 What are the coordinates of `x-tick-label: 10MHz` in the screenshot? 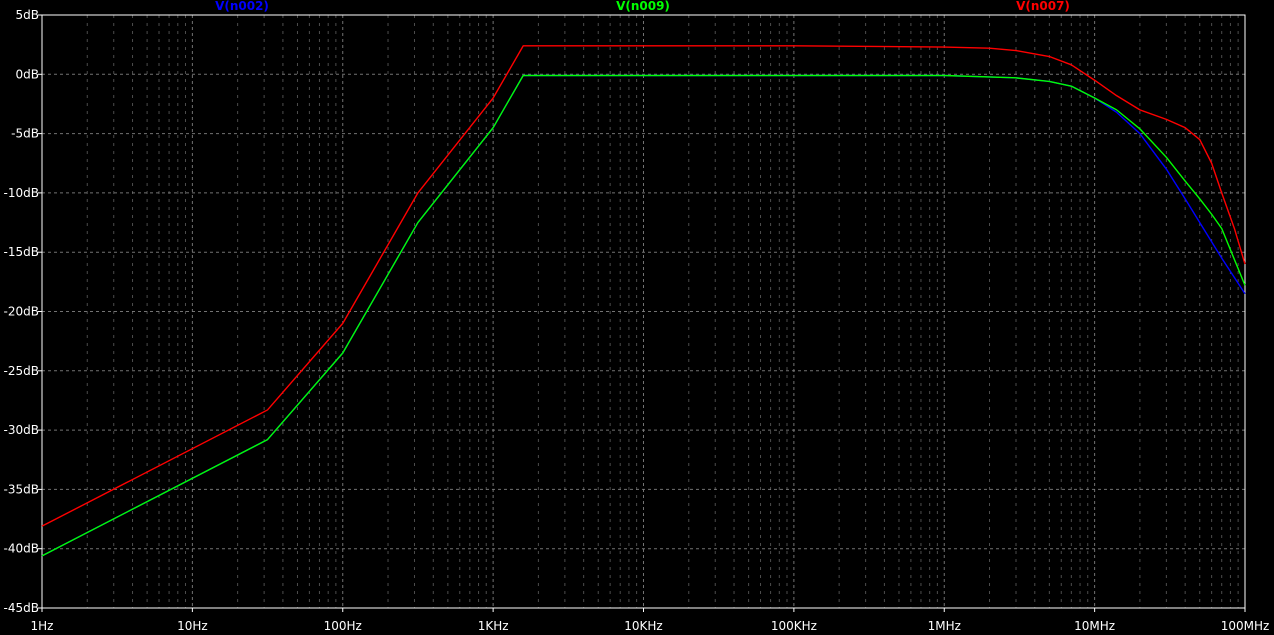 It's located at (1094, 626).